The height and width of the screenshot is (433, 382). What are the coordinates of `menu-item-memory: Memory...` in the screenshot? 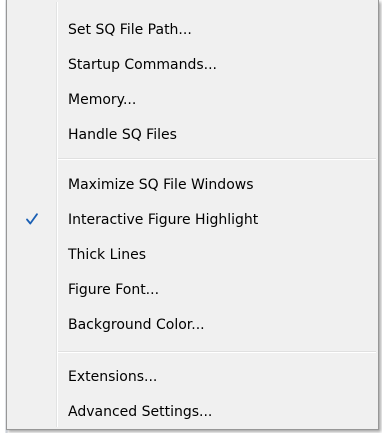 It's located at (192, 99).